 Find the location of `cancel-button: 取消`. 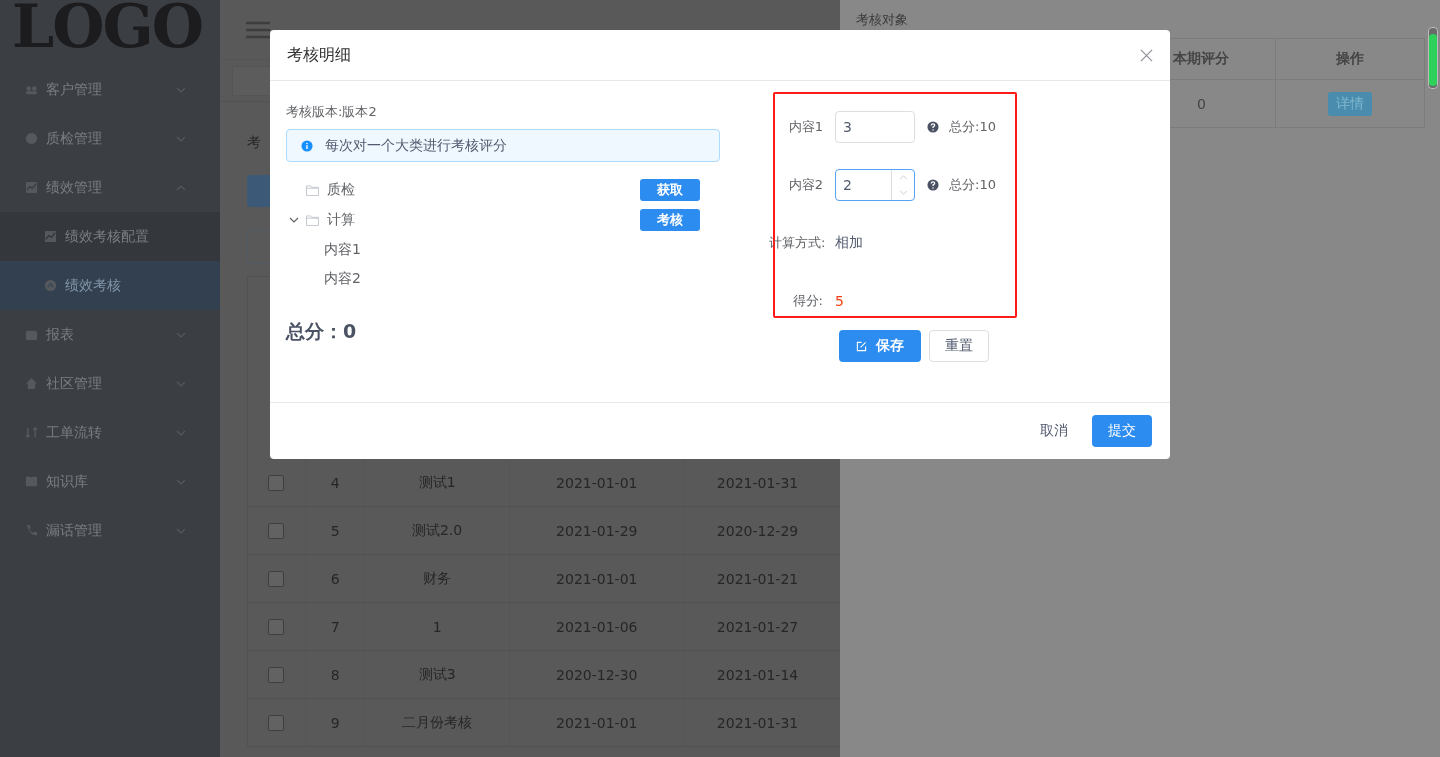

cancel-button: 取消 is located at coordinates (1054, 431).